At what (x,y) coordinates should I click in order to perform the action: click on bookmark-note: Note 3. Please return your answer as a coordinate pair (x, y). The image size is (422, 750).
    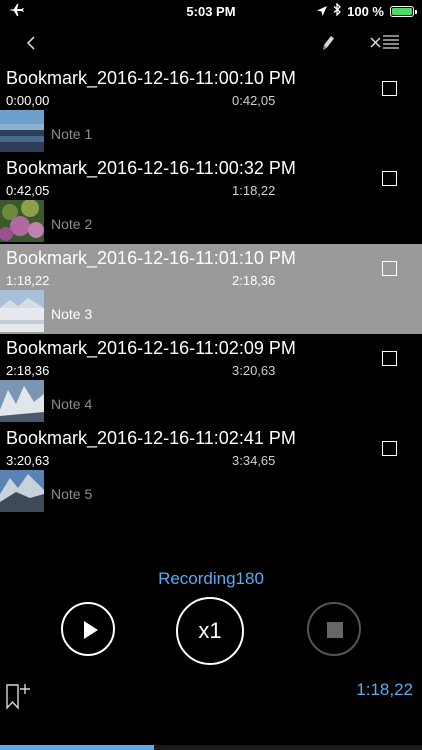
    Looking at the image, I should click on (72, 314).